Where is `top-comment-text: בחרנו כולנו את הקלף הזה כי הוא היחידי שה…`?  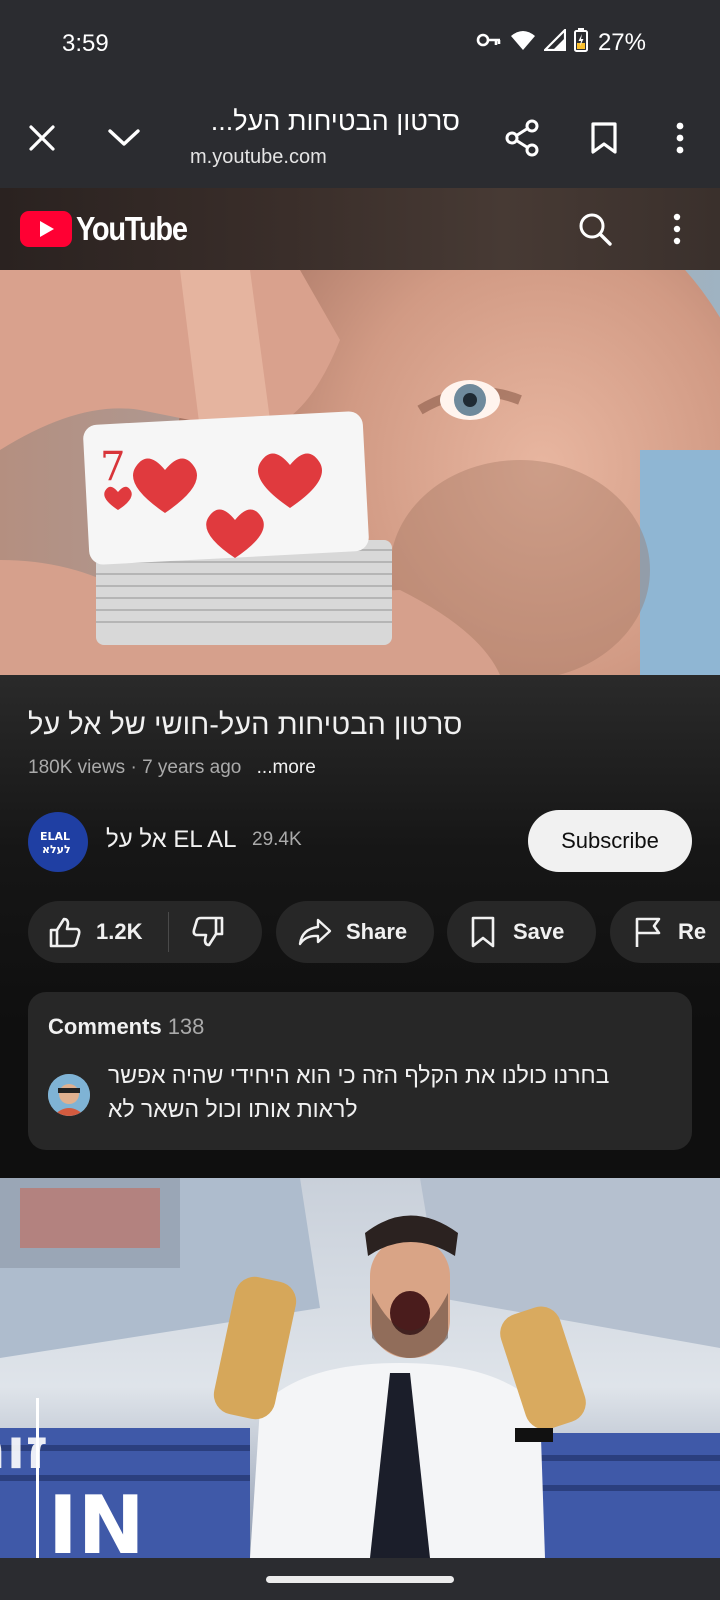
top-comment-text: בחרנו כולנו את הקלף הזה כי הוא היחידי שה… is located at coordinates (359, 1092).